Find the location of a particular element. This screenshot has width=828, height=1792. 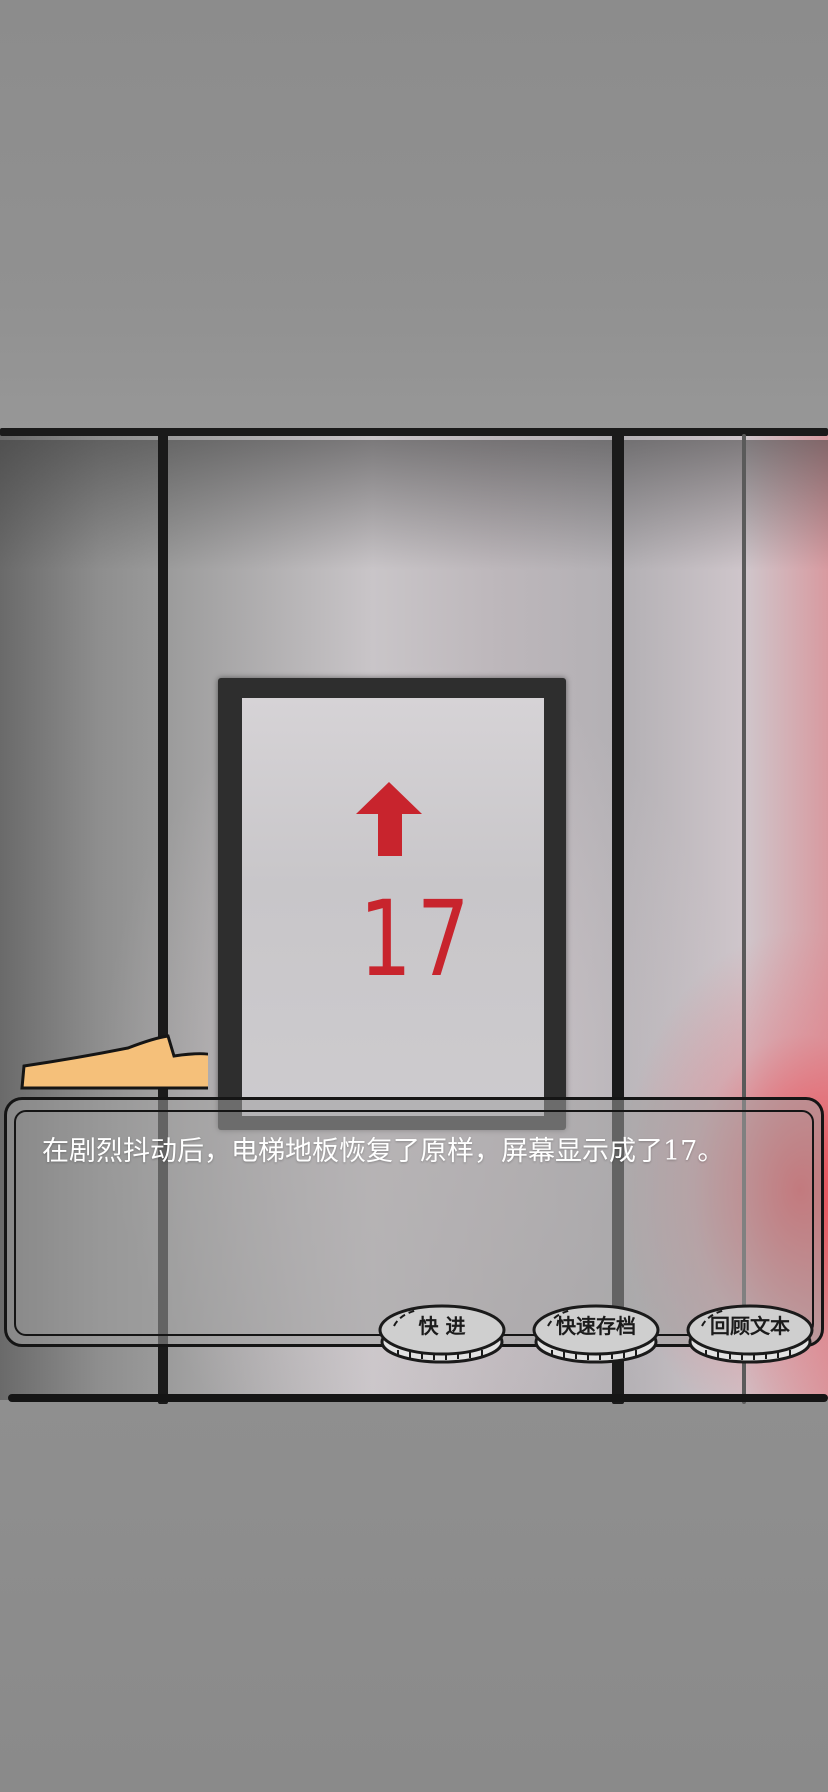

wall-shadow is located at coordinates (414, 505).